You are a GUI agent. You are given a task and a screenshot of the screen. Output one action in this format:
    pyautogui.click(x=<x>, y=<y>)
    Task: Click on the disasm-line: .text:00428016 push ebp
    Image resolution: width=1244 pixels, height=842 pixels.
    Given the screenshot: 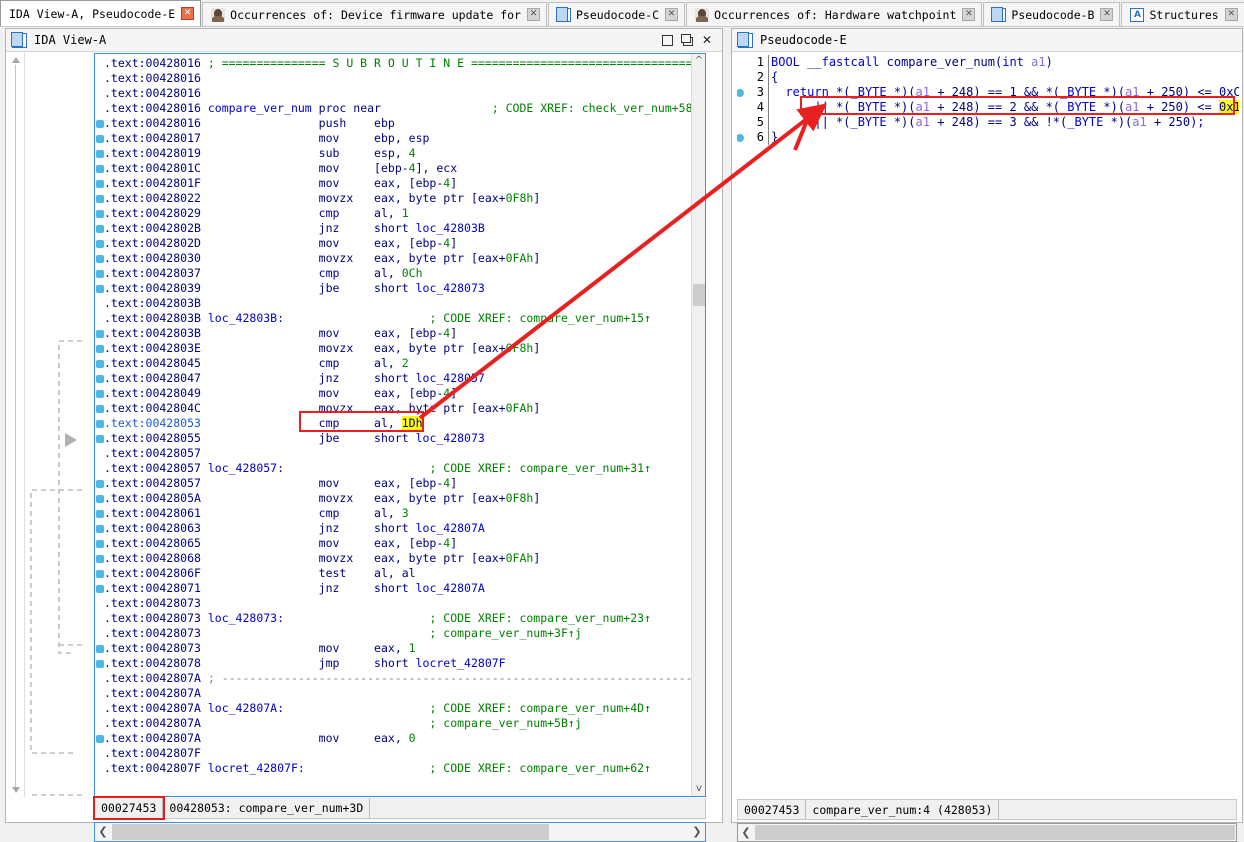 What is the action you would take?
    pyautogui.click(x=397, y=123)
    